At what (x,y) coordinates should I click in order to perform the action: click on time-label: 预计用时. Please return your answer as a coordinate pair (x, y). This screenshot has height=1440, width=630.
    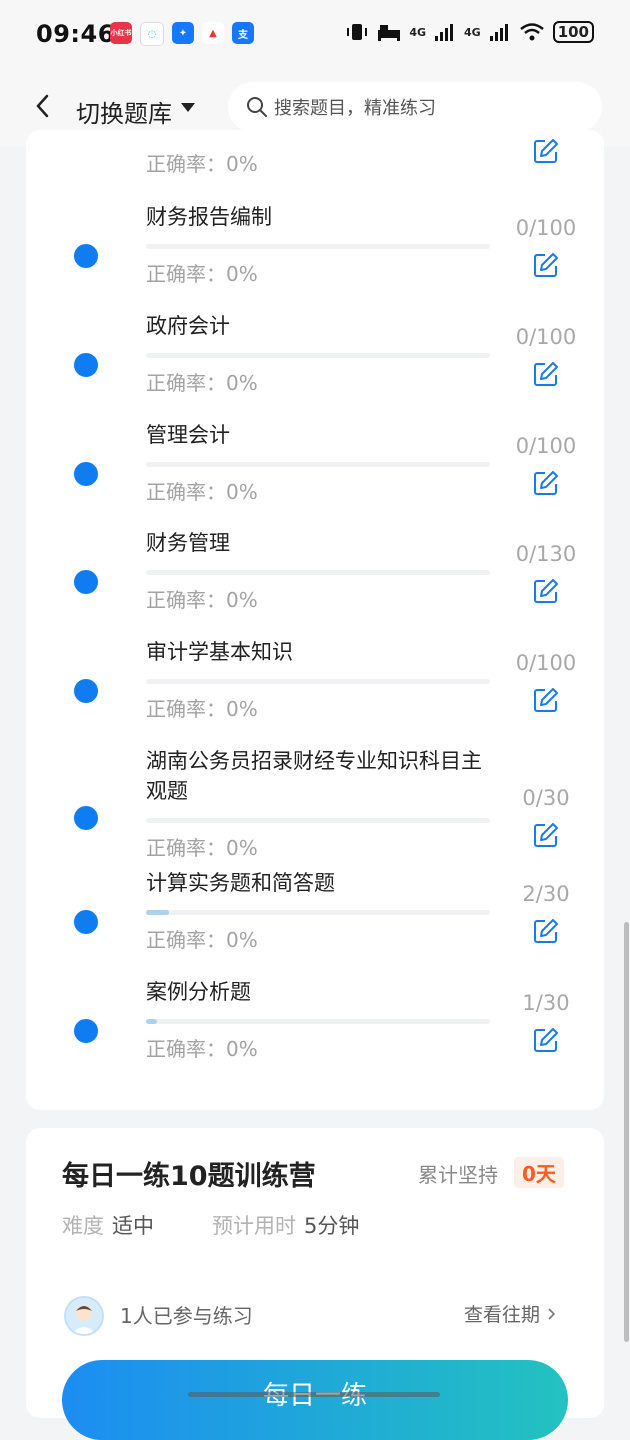
    Looking at the image, I should click on (254, 1226).